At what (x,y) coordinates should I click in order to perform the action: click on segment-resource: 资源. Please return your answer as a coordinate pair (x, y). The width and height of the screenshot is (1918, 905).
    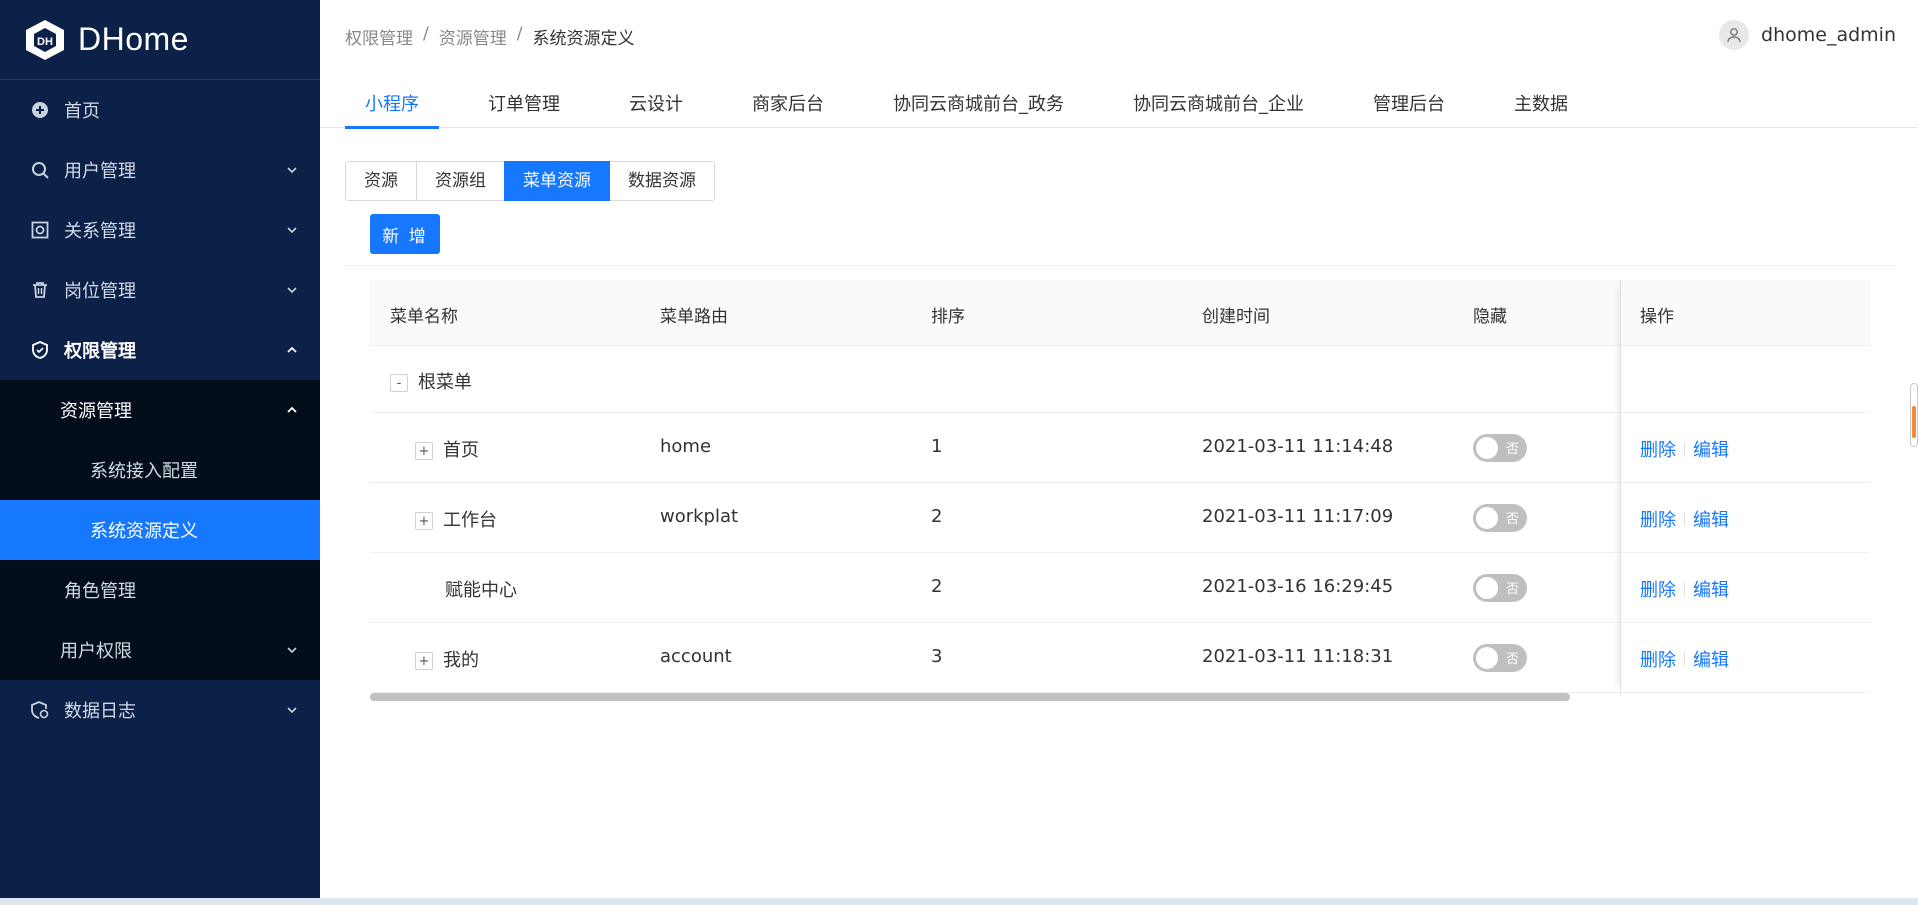
    Looking at the image, I should click on (381, 181).